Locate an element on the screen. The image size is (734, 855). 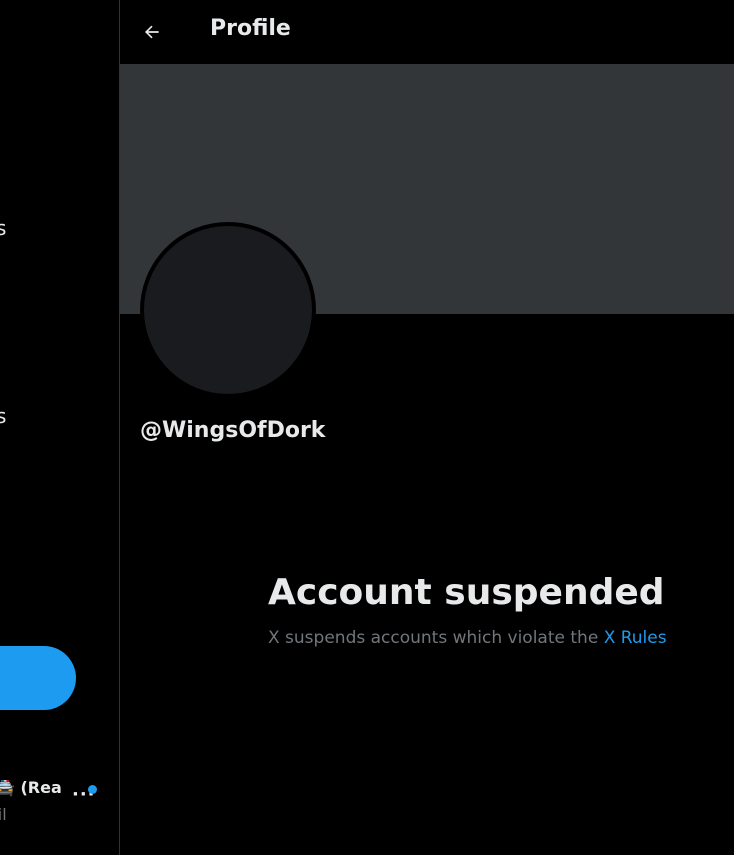
profile-header: Profile is located at coordinates (427, 31).